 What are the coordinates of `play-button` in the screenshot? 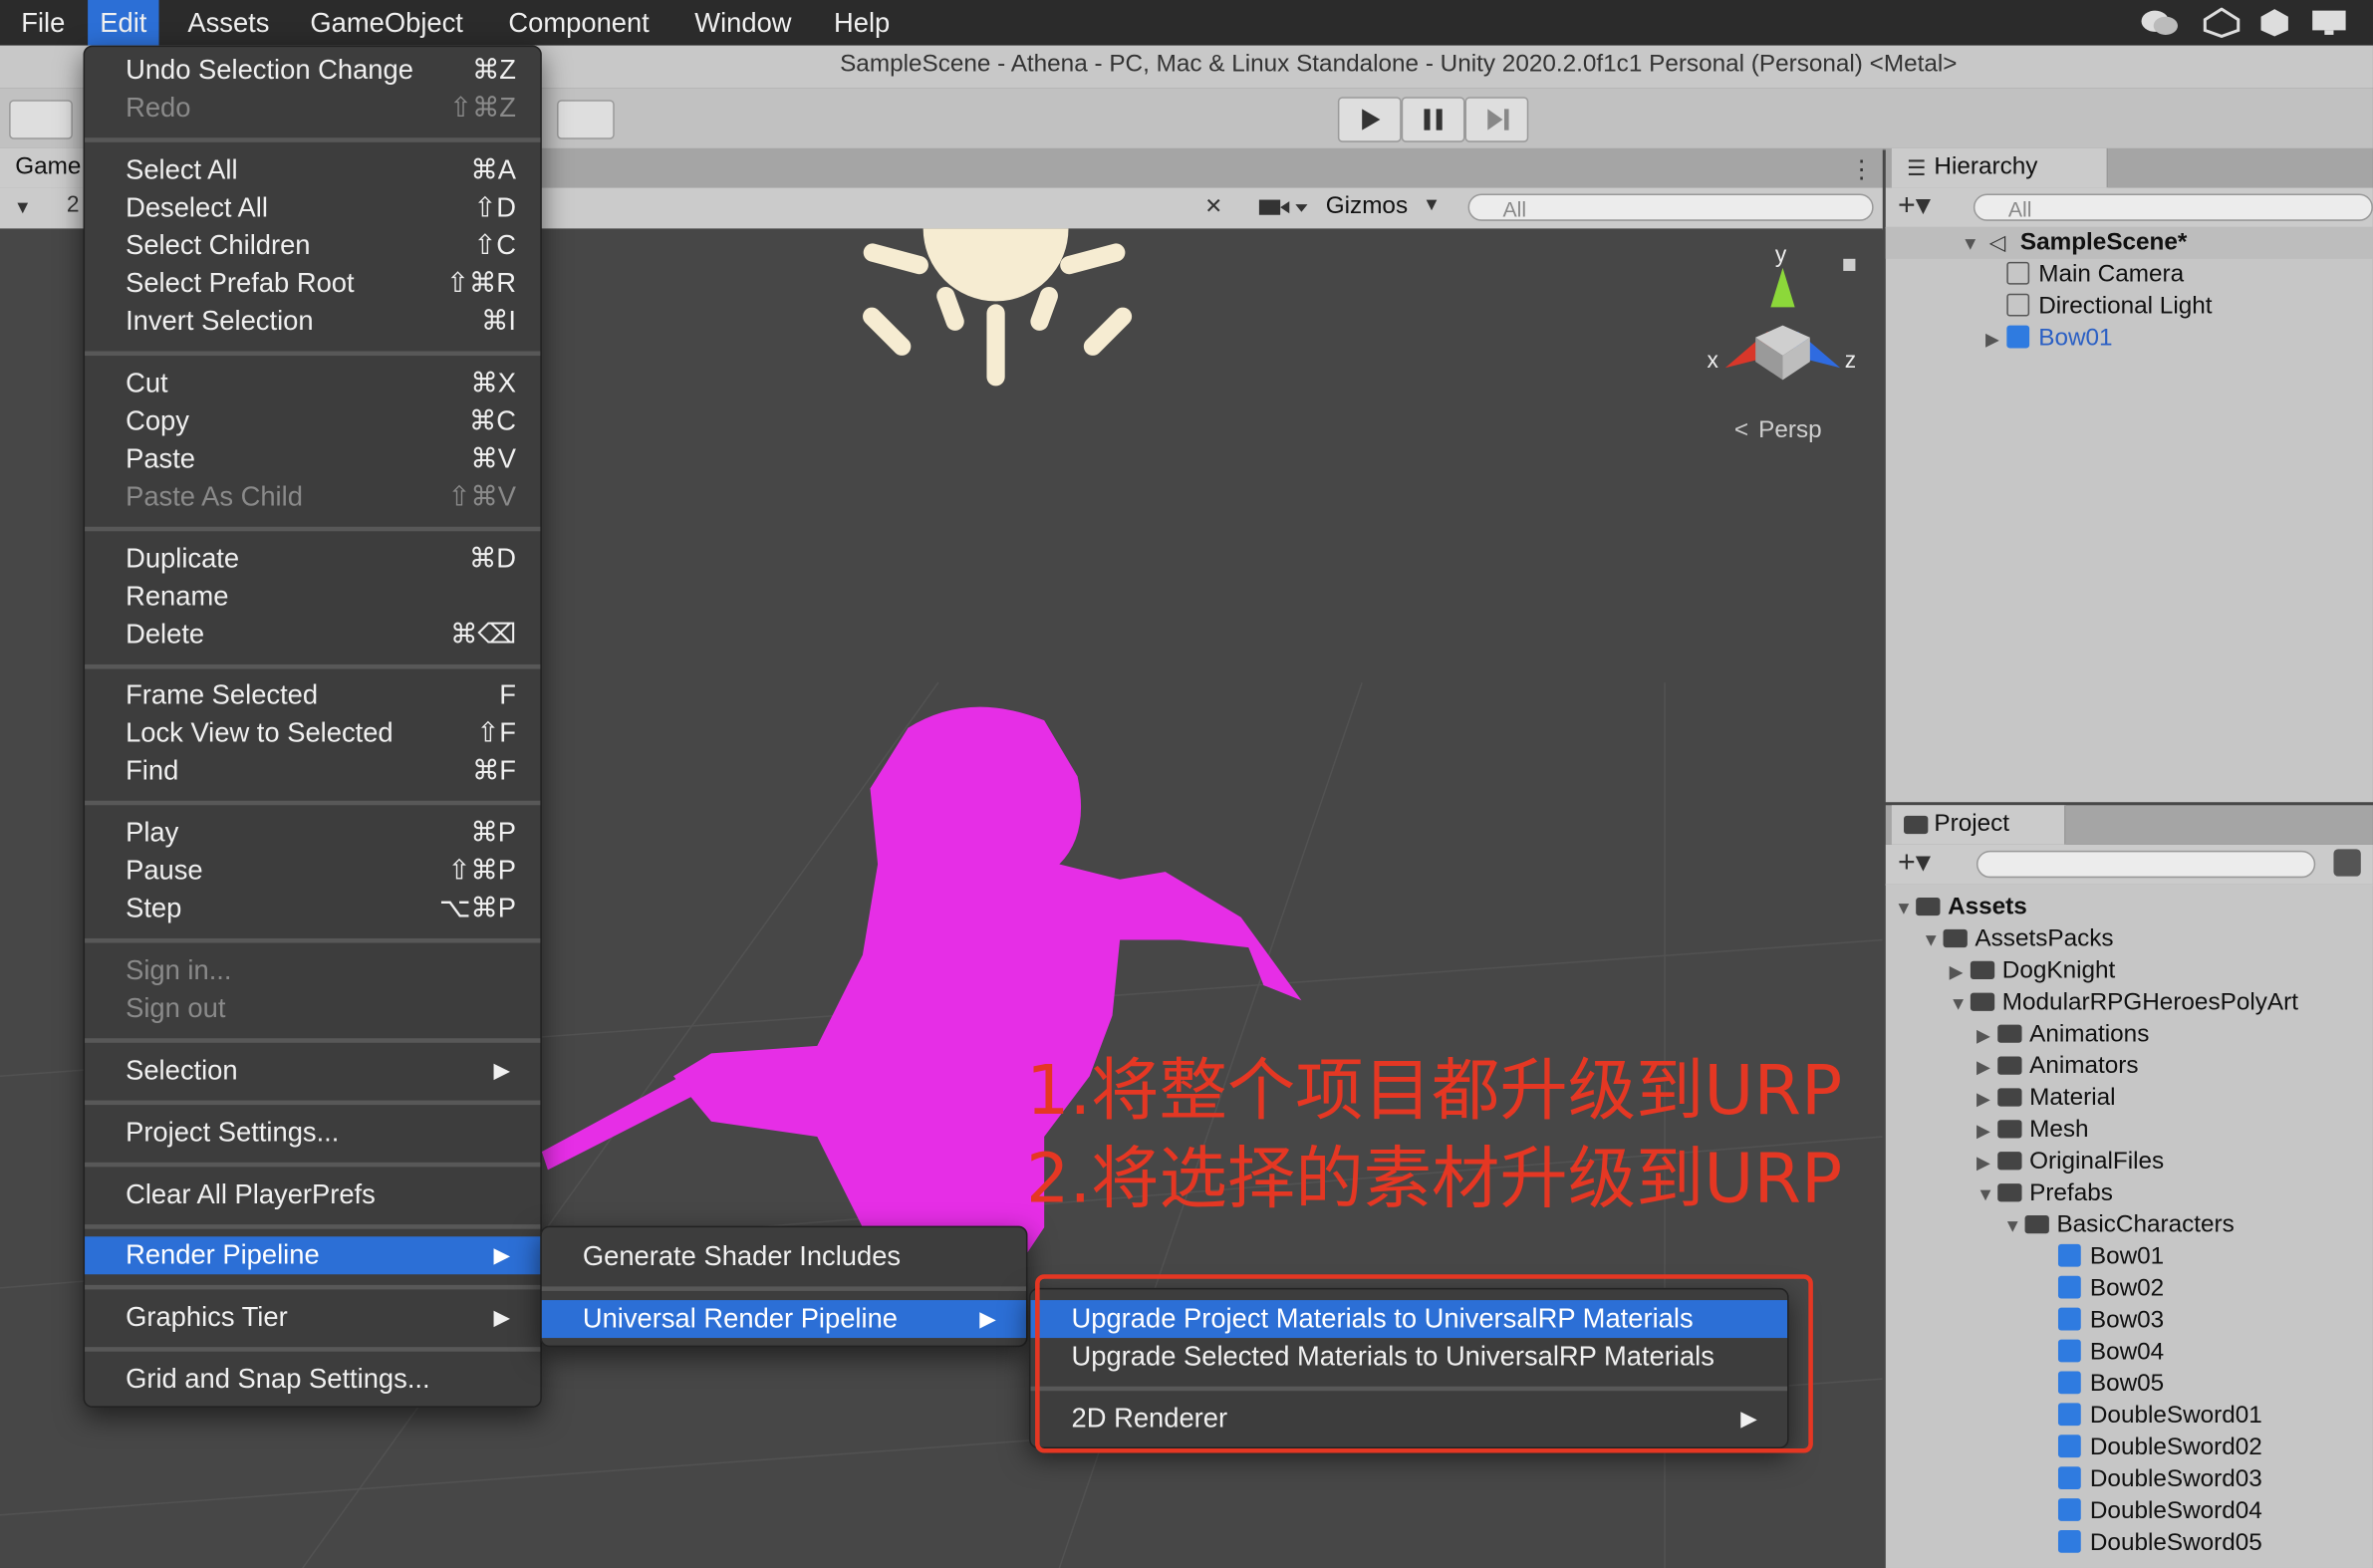 It's located at (1369, 119).